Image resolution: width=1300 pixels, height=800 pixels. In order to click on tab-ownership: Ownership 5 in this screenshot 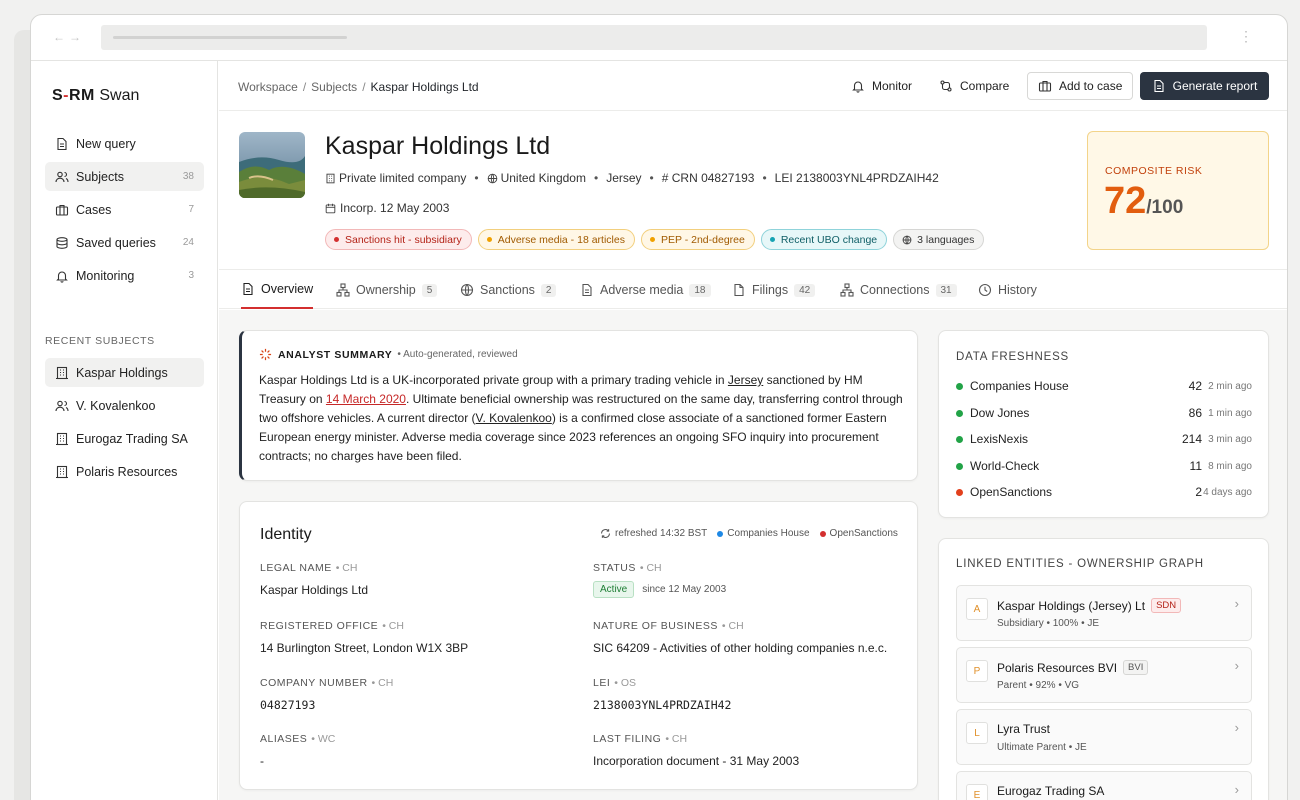, I will do `click(387, 290)`.